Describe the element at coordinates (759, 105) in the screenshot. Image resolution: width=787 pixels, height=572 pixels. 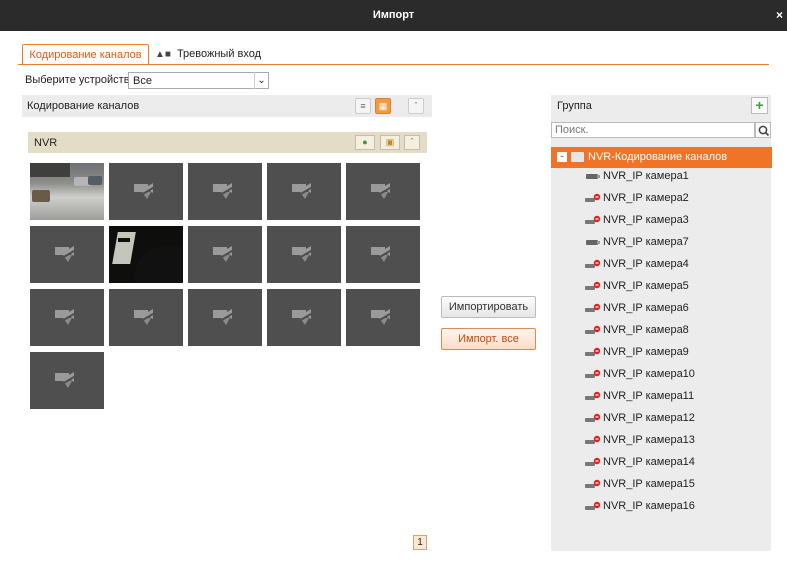
I see `add-group-icon: +` at that location.